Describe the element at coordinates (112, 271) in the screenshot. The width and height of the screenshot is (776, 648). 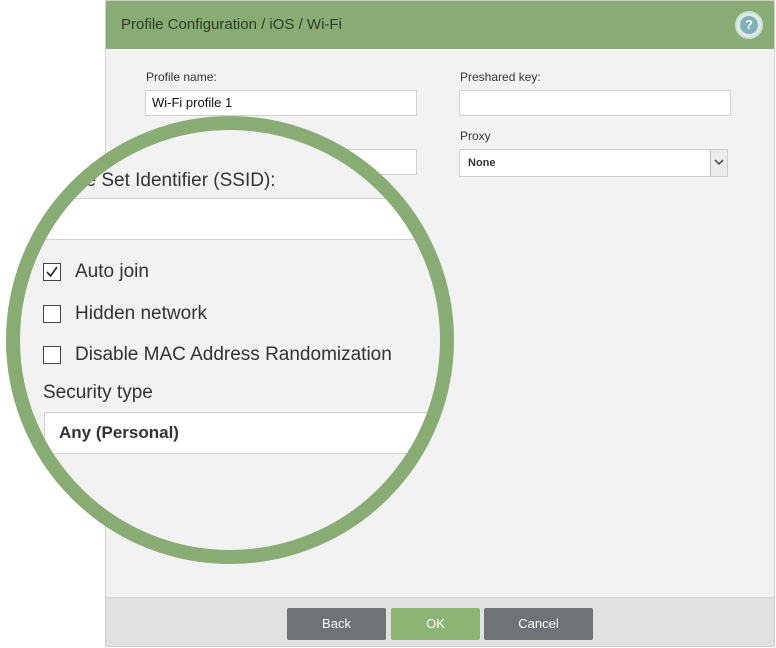
I see `auto-join-label: Auto join` at that location.